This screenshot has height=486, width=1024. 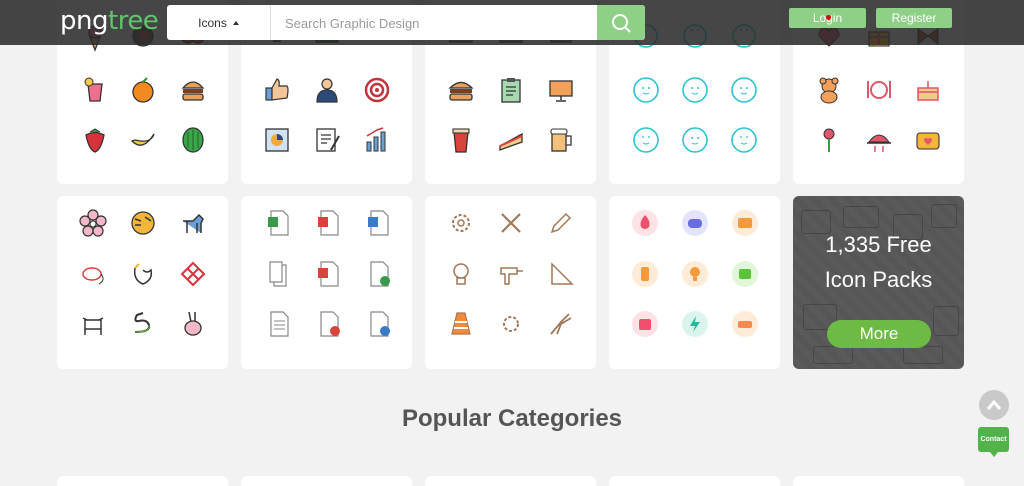 I want to click on strawberry-icon, so click(x=95, y=140).